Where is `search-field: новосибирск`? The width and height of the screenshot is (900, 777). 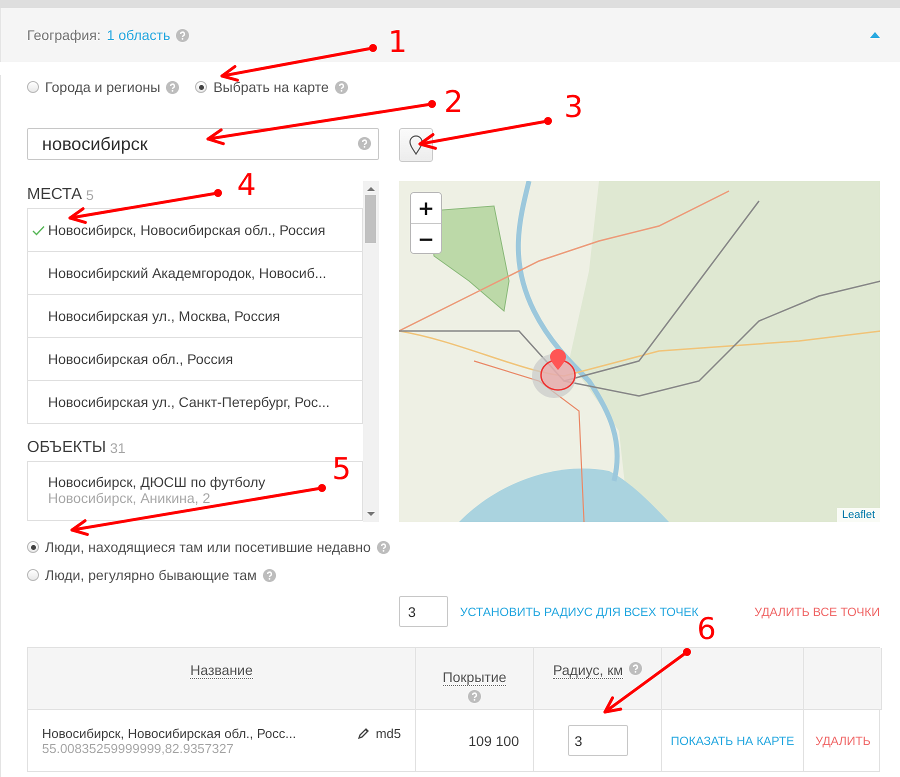
search-field: новосибирск is located at coordinates (203, 144).